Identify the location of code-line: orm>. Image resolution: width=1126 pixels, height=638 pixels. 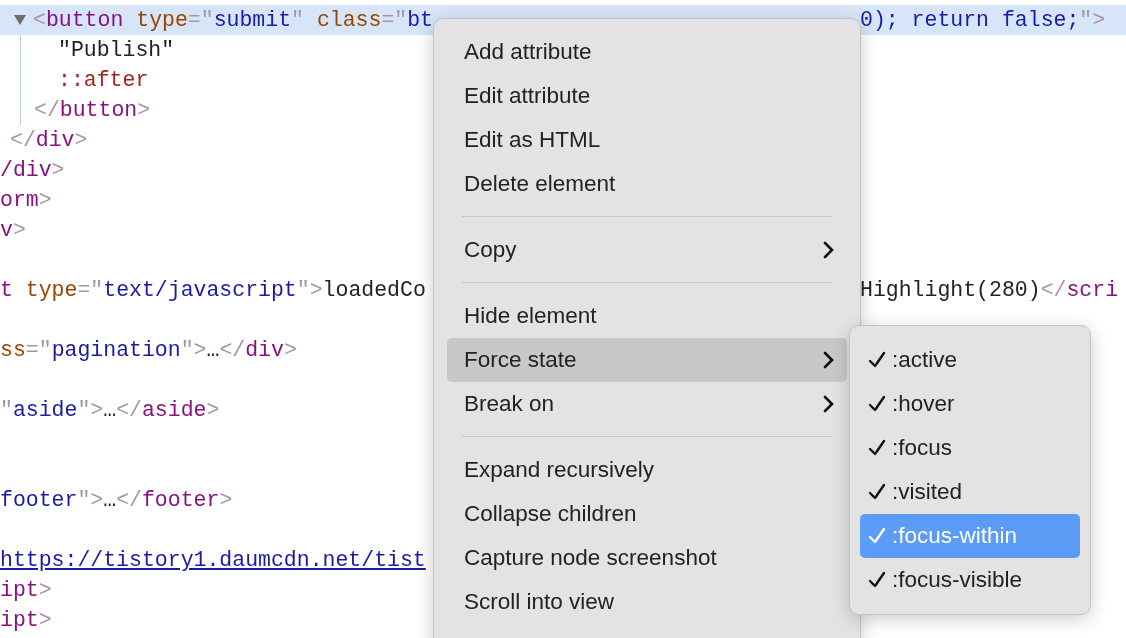
(26, 200).